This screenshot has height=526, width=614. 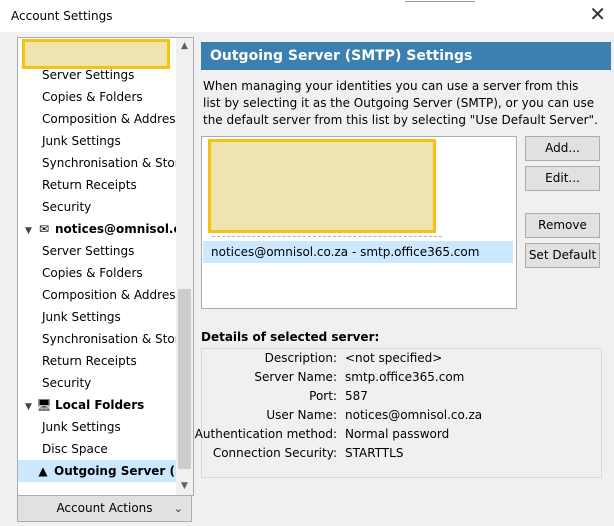 I want to click on title-bar: Account Settings ✕, so click(x=307, y=16).